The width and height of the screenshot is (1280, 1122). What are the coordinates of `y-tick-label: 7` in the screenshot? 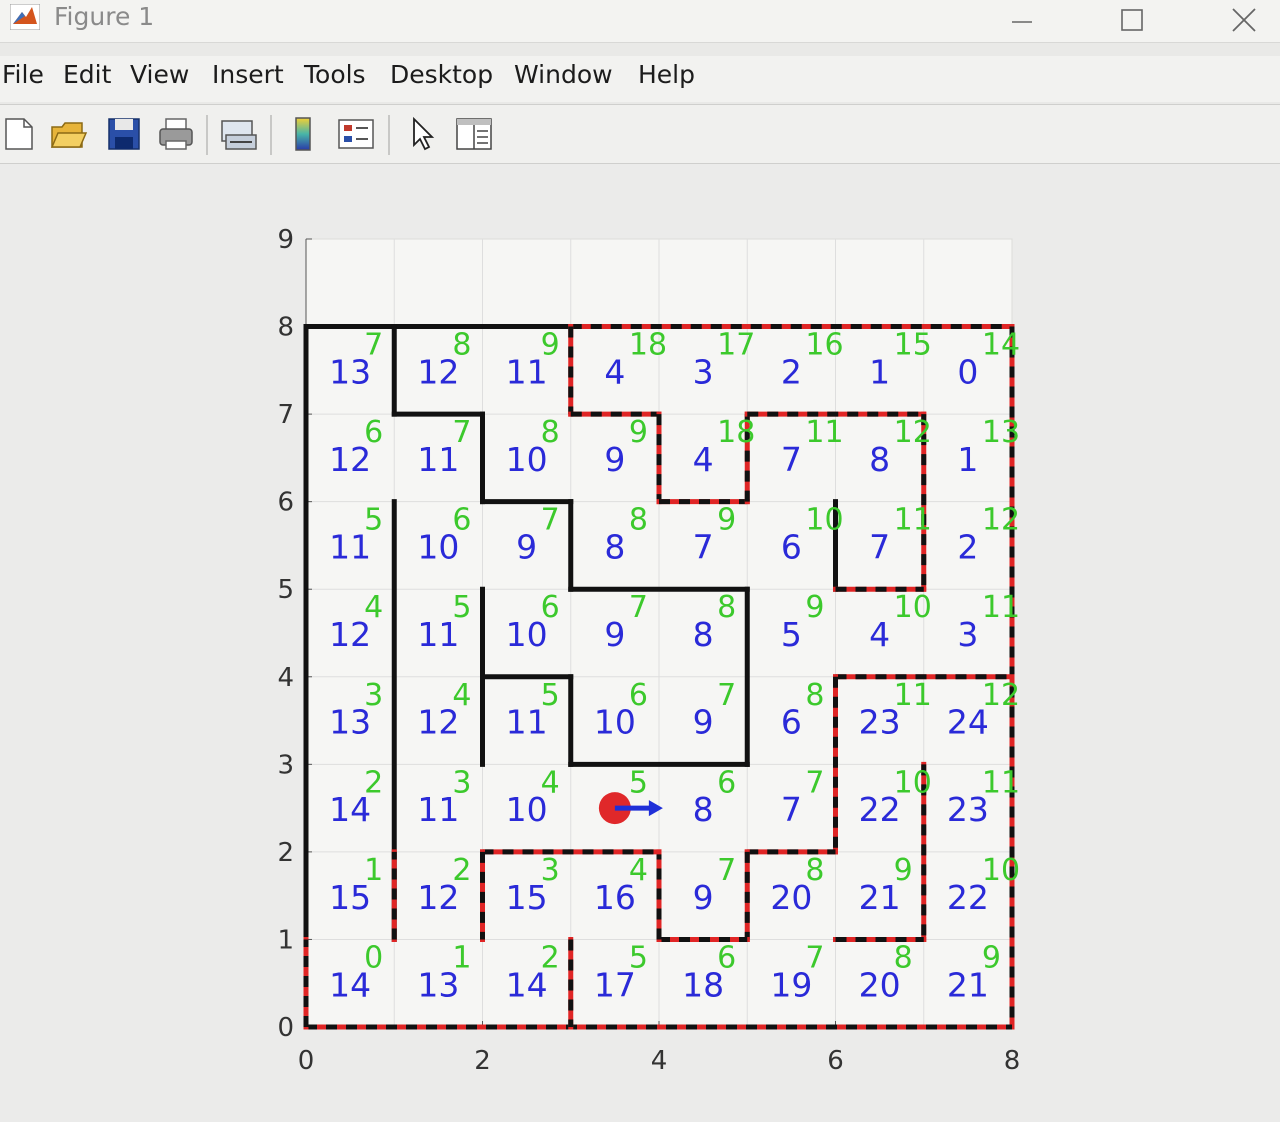 It's located at (285, 415).